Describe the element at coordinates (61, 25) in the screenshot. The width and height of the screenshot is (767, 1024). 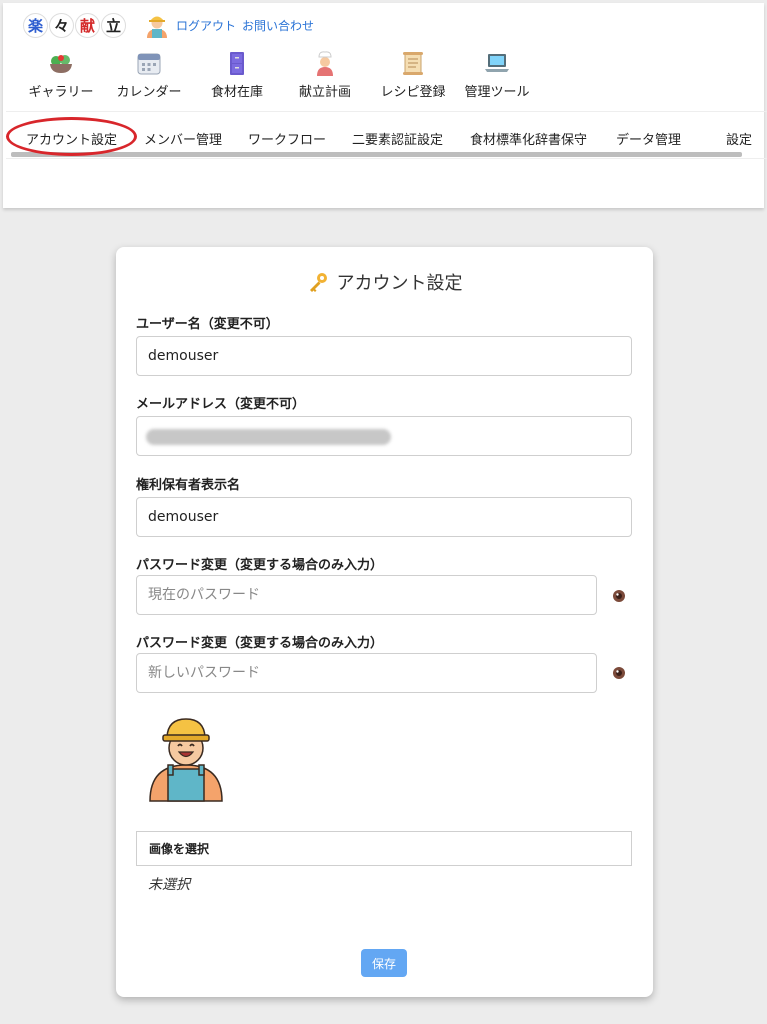
I see `logo-char: 々` at that location.